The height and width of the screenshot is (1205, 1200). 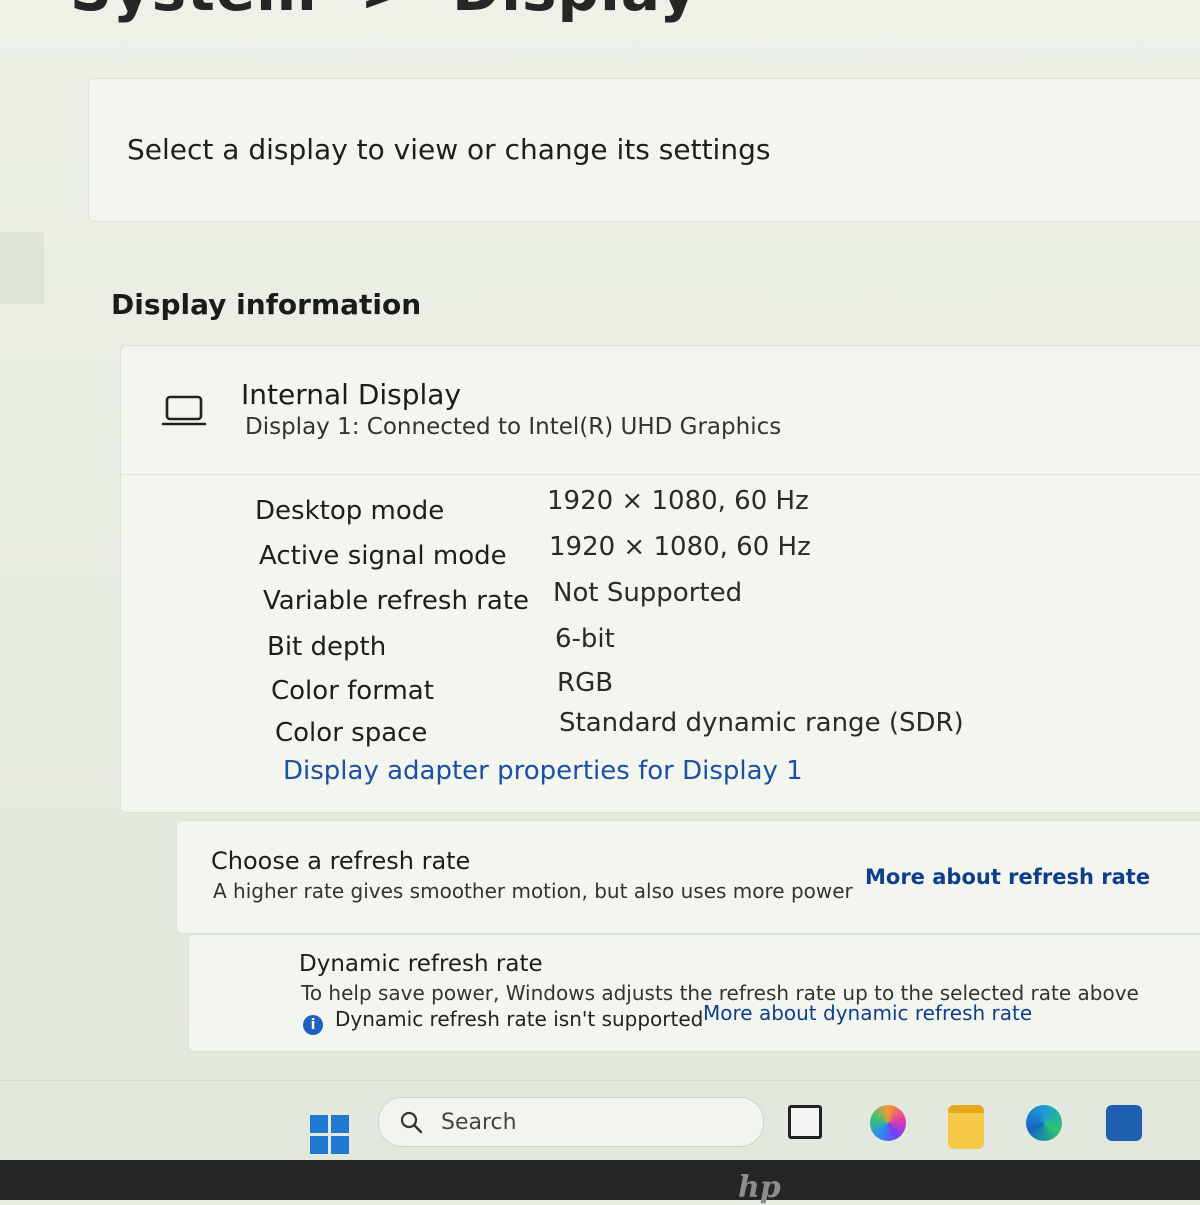 I want to click on property-value-bit-depth: 6-bit, so click(x=585, y=639).